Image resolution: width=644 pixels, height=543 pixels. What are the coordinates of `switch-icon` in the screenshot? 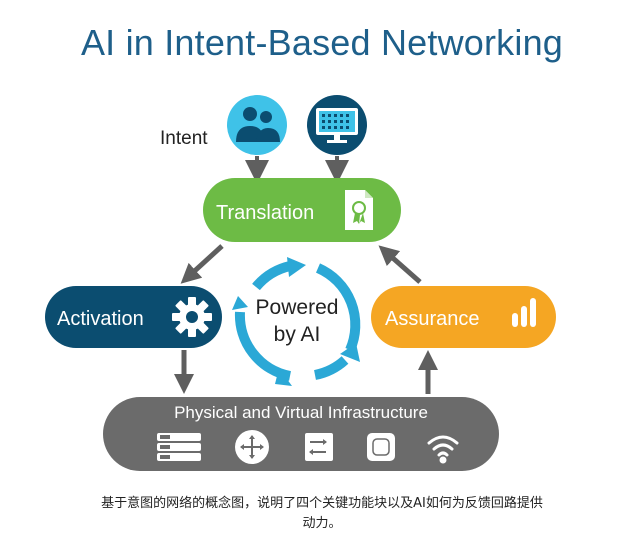 It's located at (319, 447).